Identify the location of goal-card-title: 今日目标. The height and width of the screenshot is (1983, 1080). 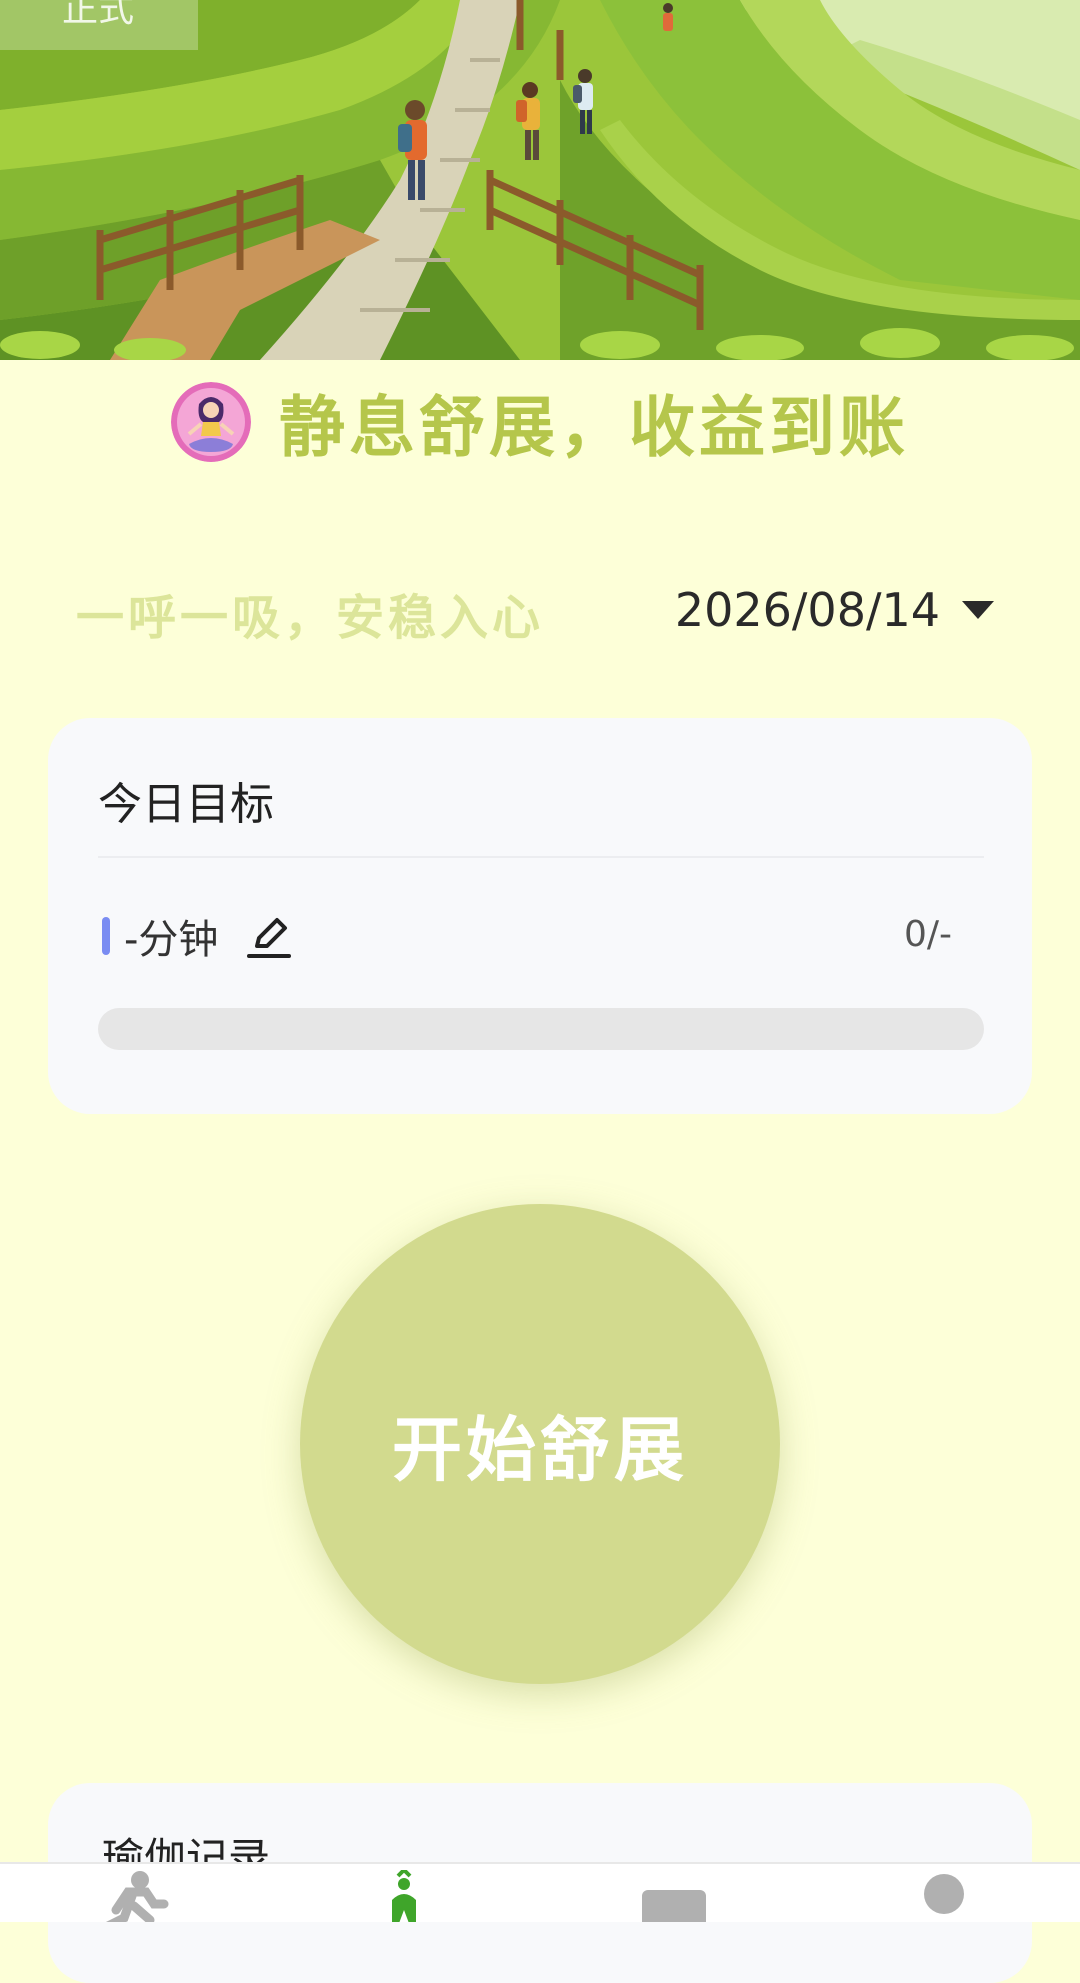
(186, 804).